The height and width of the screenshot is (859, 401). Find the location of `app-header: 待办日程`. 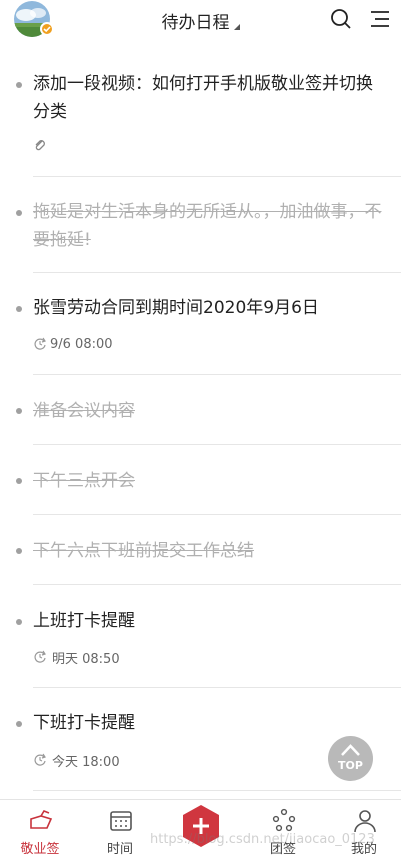

app-header: 待办日程 is located at coordinates (200, 20).